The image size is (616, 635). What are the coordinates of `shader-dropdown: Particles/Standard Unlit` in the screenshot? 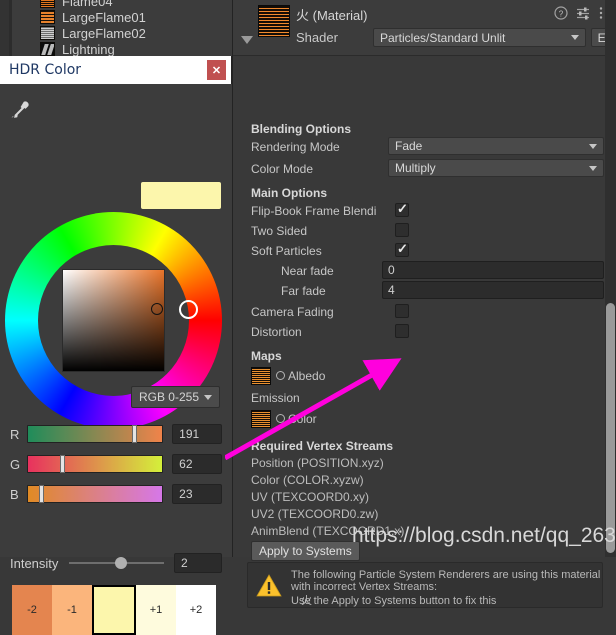 It's located at (479, 37).